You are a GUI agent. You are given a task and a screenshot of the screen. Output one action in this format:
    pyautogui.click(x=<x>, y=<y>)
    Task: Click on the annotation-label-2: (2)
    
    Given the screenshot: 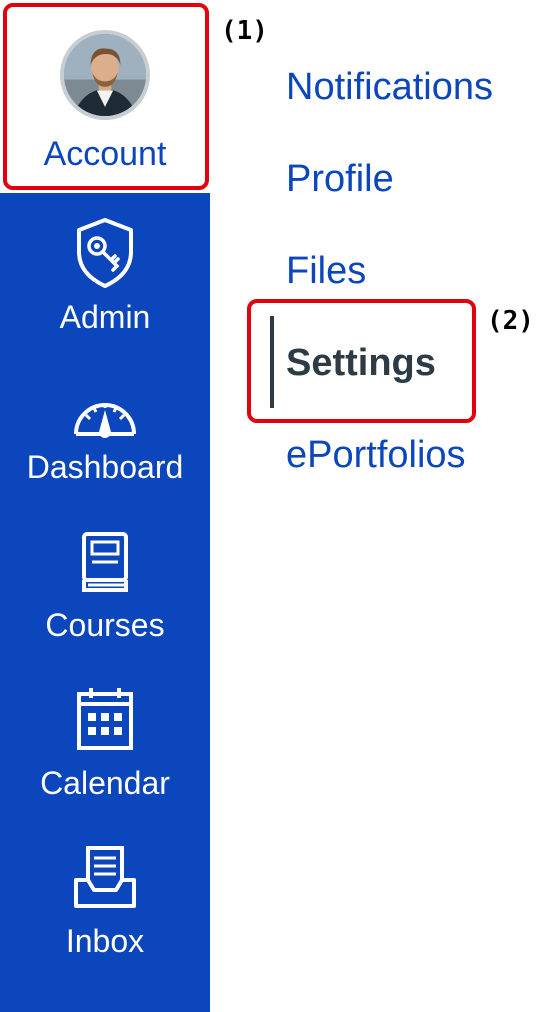 What is the action you would take?
    pyautogui.click(x=510, y=321)
    